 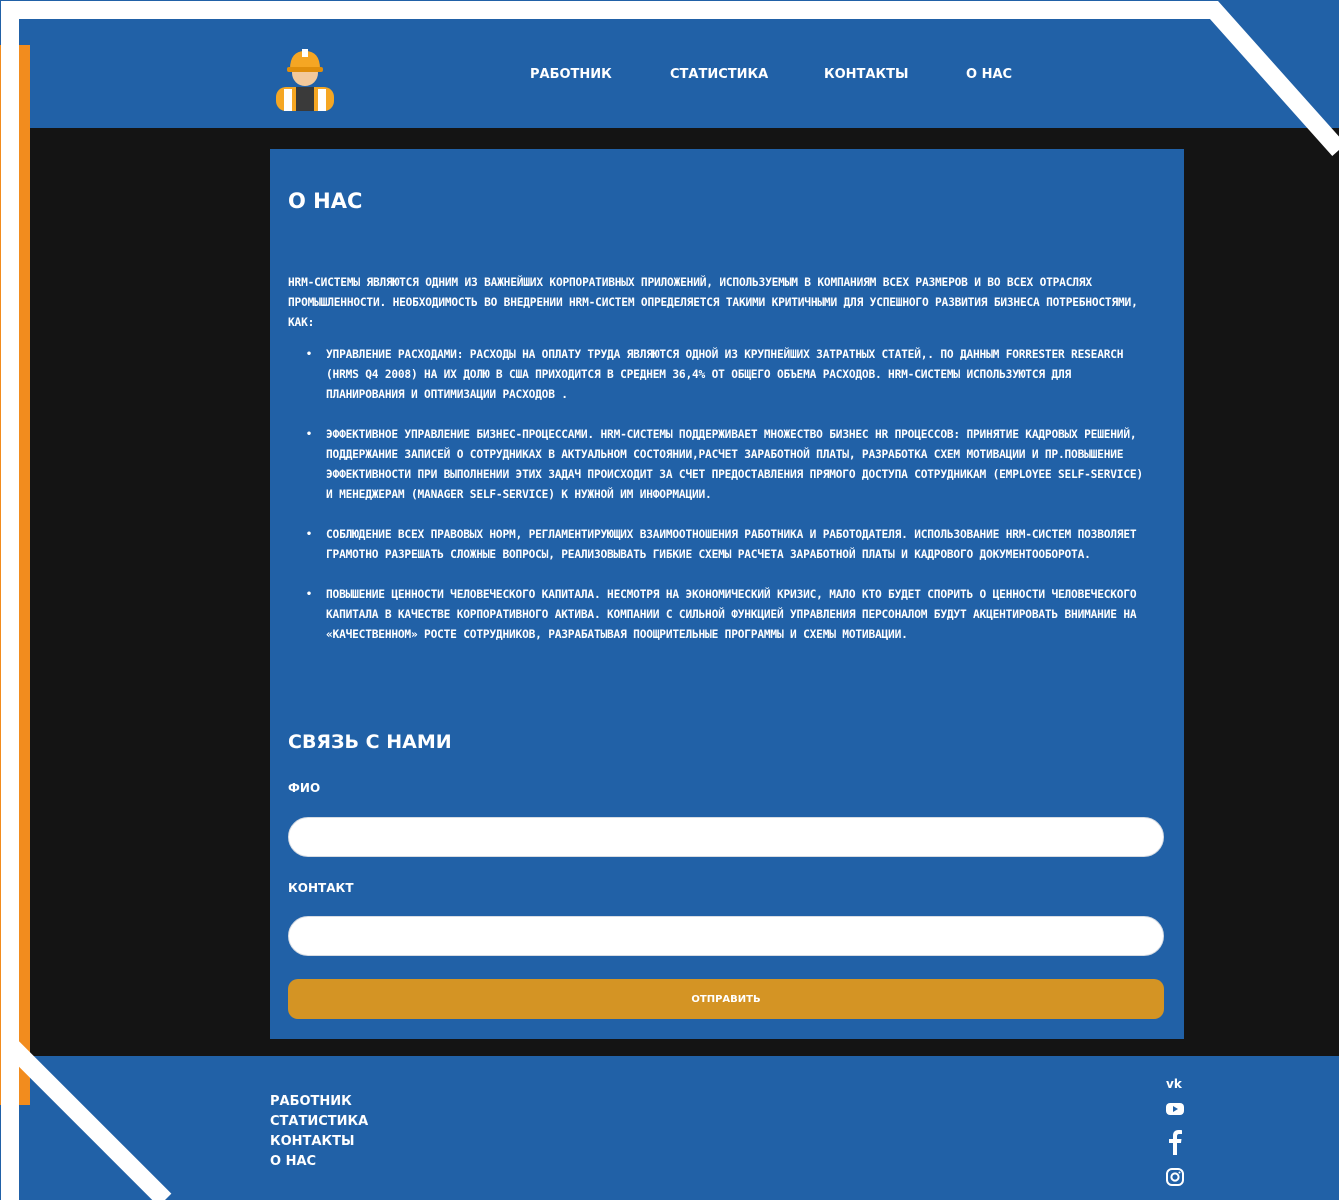 I want to click on nav-link-statistics: Статистика, so click(x=719, y=74).